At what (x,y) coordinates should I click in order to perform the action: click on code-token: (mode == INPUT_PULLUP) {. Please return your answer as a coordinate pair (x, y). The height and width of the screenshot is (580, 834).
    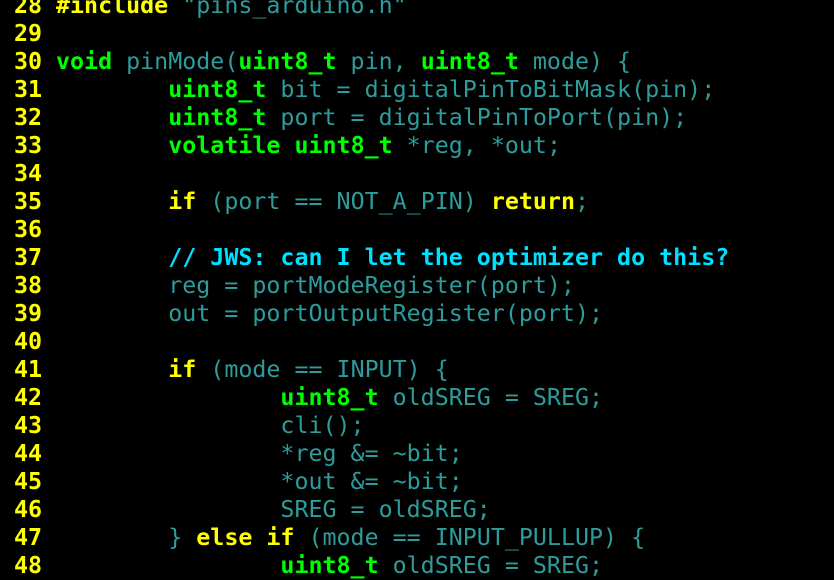
    Looking at the image, I should click on (470, 537).